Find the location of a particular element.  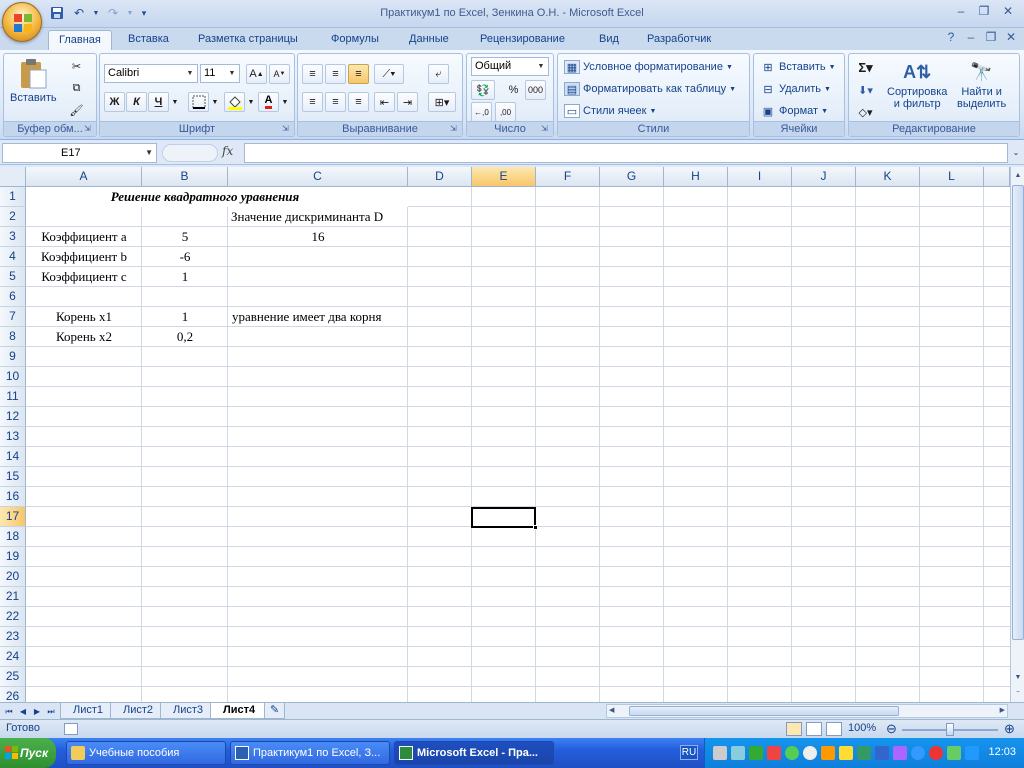

number-format-combo: Общий ▼ is located at coordinates (510, 66).